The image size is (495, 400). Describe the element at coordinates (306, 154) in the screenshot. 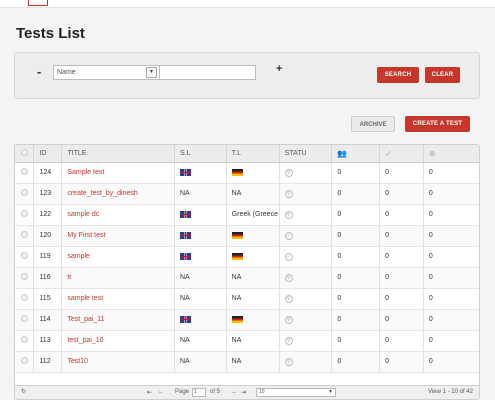

I see `column-status: STATU` at that location.